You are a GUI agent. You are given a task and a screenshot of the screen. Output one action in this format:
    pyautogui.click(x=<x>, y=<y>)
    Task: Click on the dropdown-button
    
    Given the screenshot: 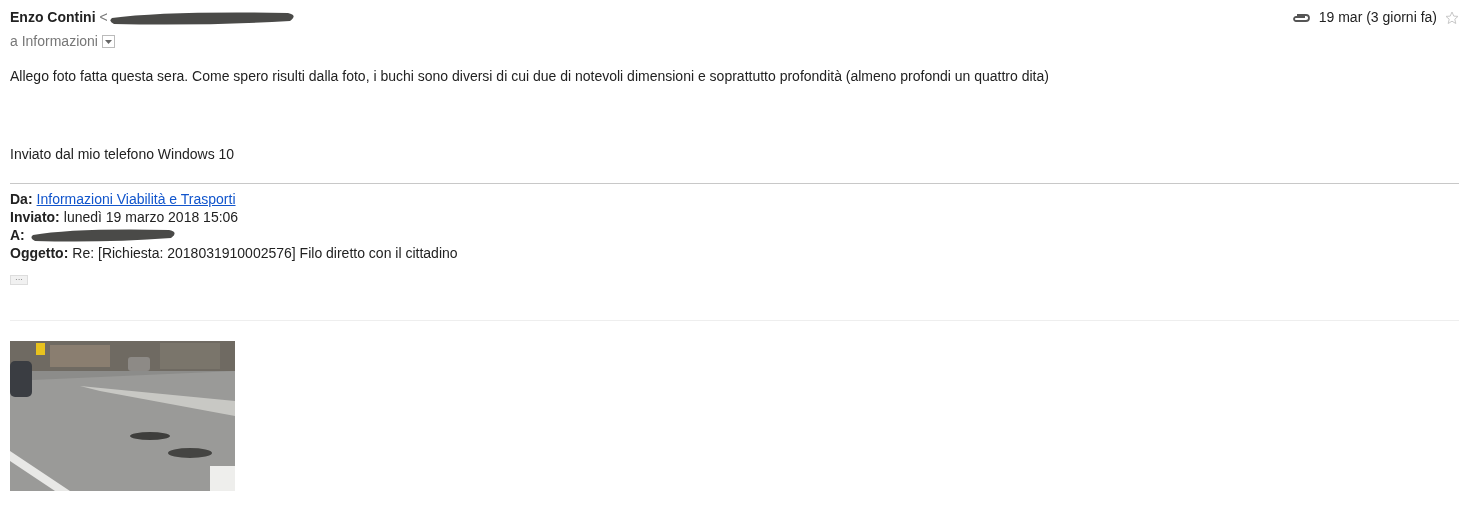 What is the action you would take?
    pyautogui.click(x=108, y=41)
    